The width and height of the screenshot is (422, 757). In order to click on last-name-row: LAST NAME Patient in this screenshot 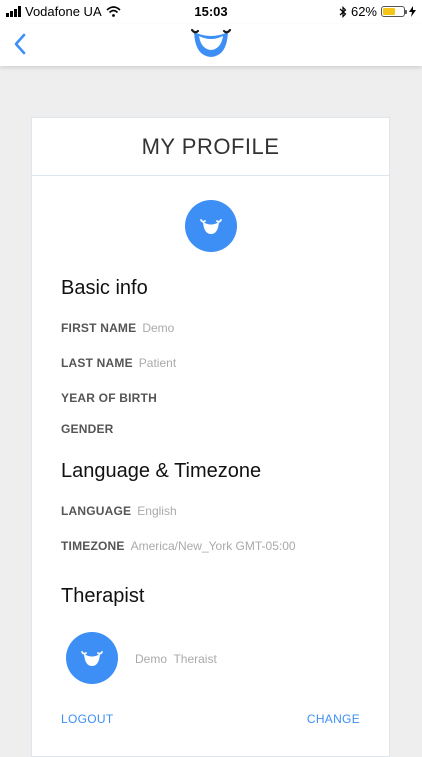, I will do `click(118, 363)`.